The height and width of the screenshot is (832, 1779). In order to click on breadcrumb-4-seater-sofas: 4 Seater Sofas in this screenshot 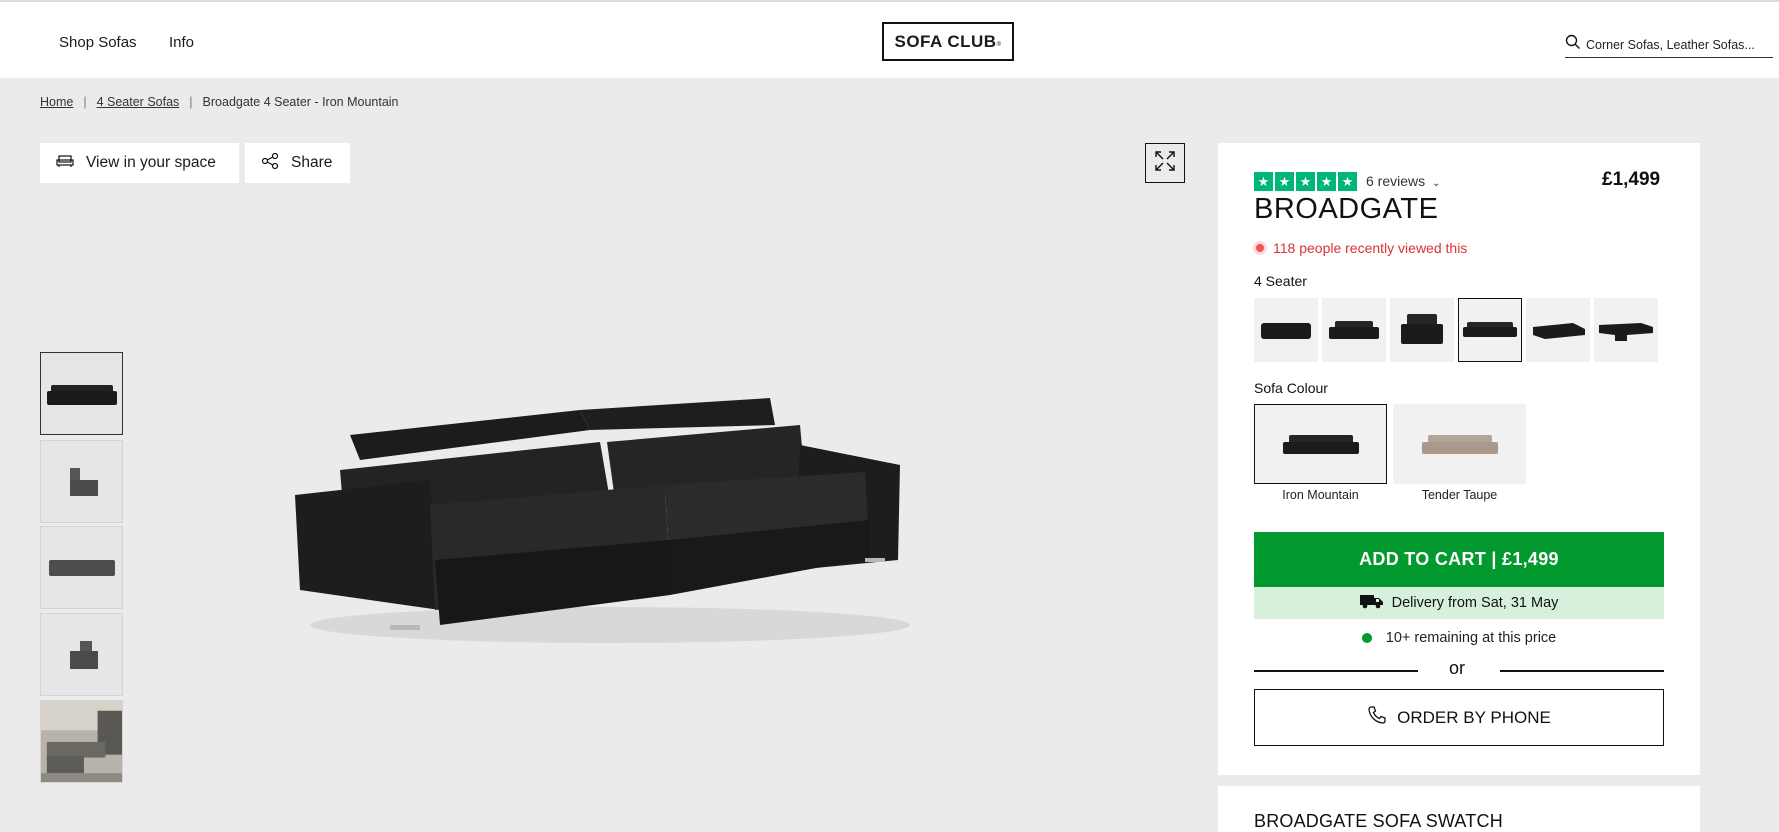, I will do `click(138, 102)`.